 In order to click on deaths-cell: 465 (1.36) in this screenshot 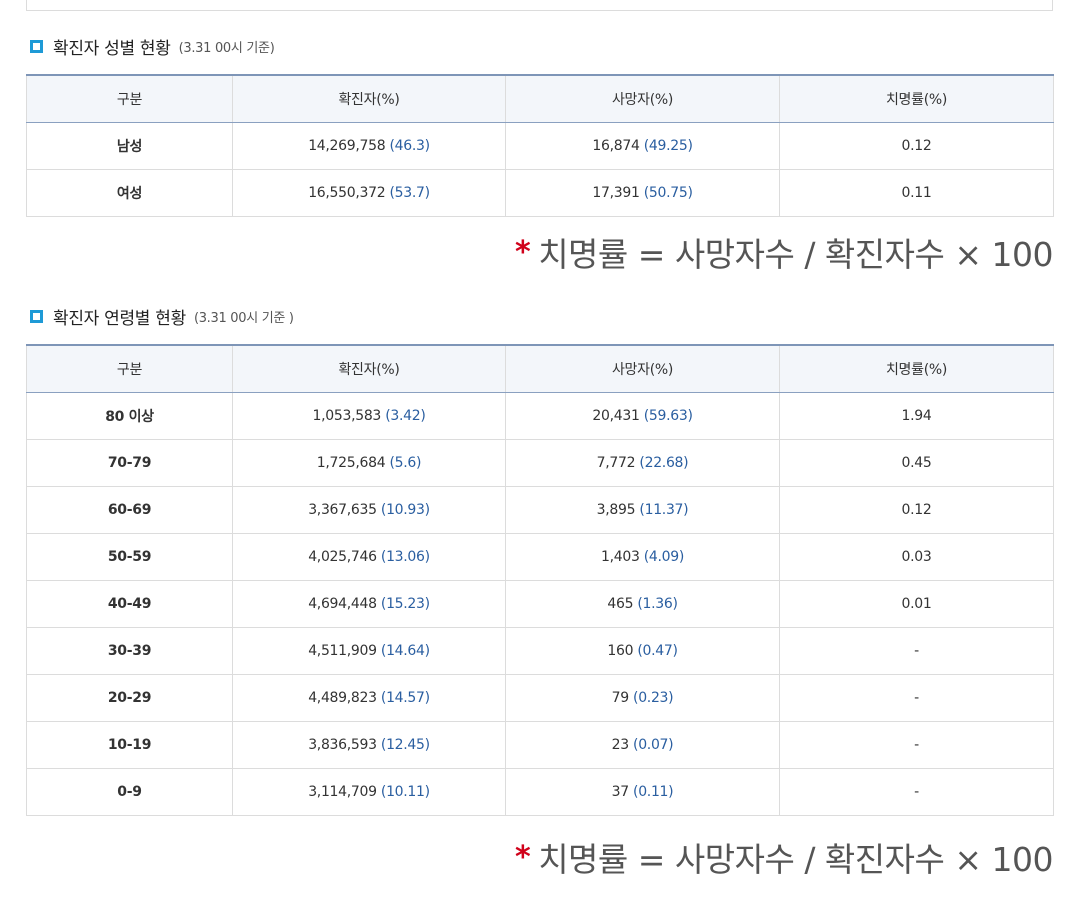, I will do `click(642, 604)`.